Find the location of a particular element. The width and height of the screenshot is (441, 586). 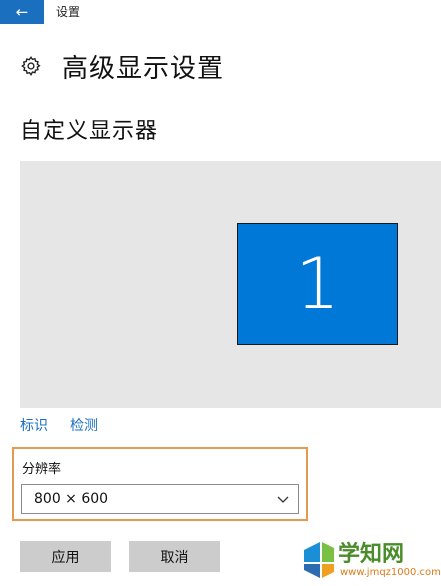

back-arrow-icon: ← is located at coordinates (22, 12).